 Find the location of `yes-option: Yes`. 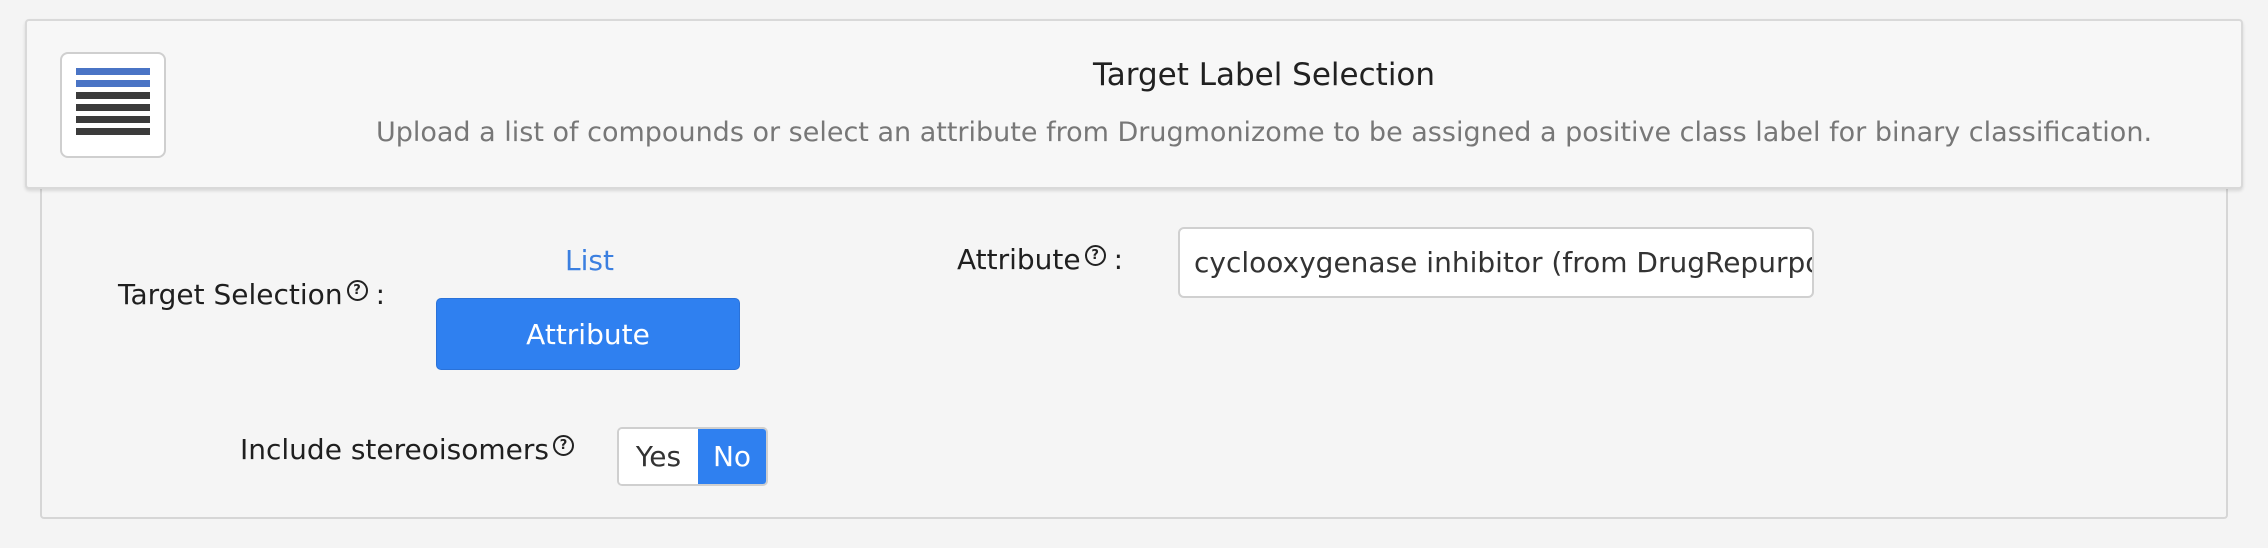

yes-option: Yes is located at coordinates (658, 456).